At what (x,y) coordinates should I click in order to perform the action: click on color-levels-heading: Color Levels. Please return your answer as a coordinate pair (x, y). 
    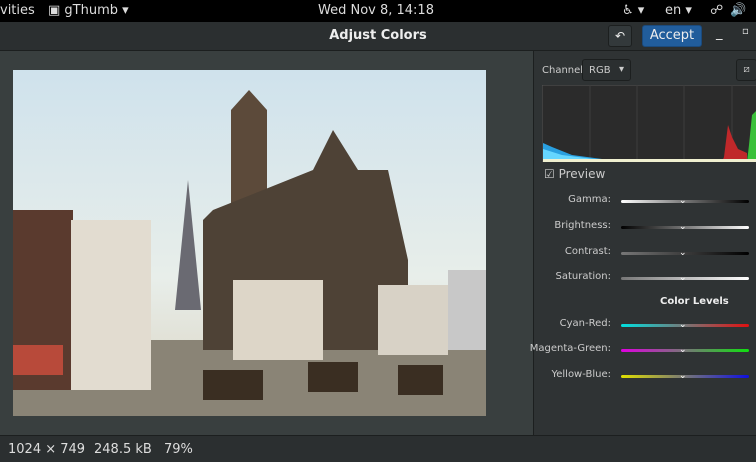
    Looking at the image, I should click on (694, 301).